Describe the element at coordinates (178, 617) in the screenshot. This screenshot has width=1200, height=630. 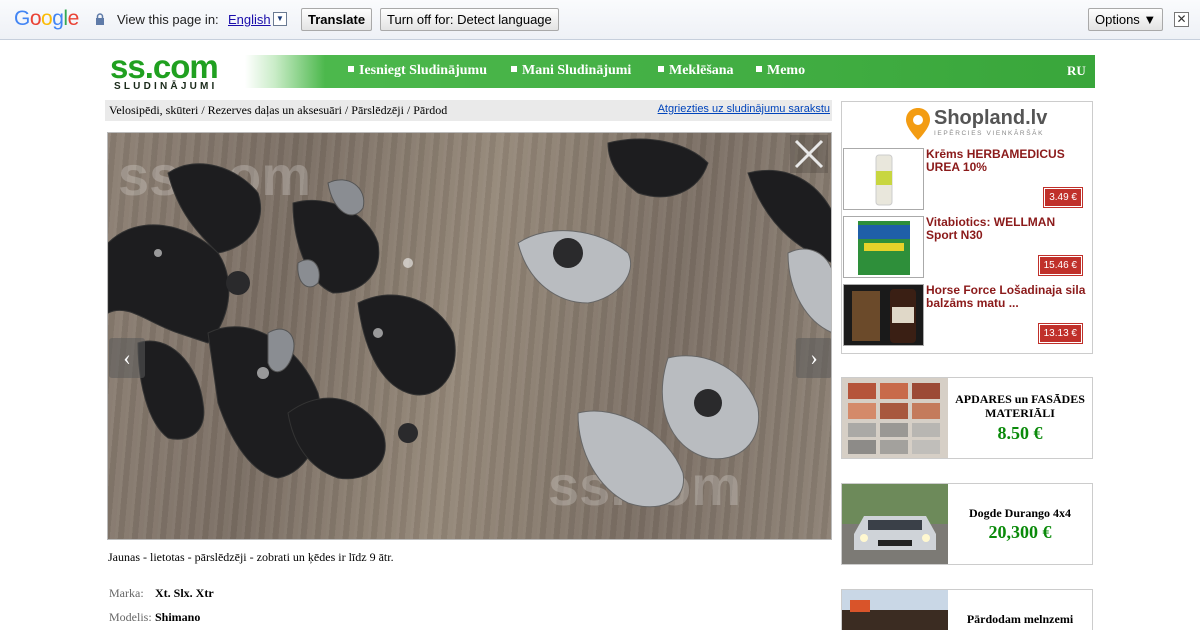
I see `model-value: Shimano` at that location.